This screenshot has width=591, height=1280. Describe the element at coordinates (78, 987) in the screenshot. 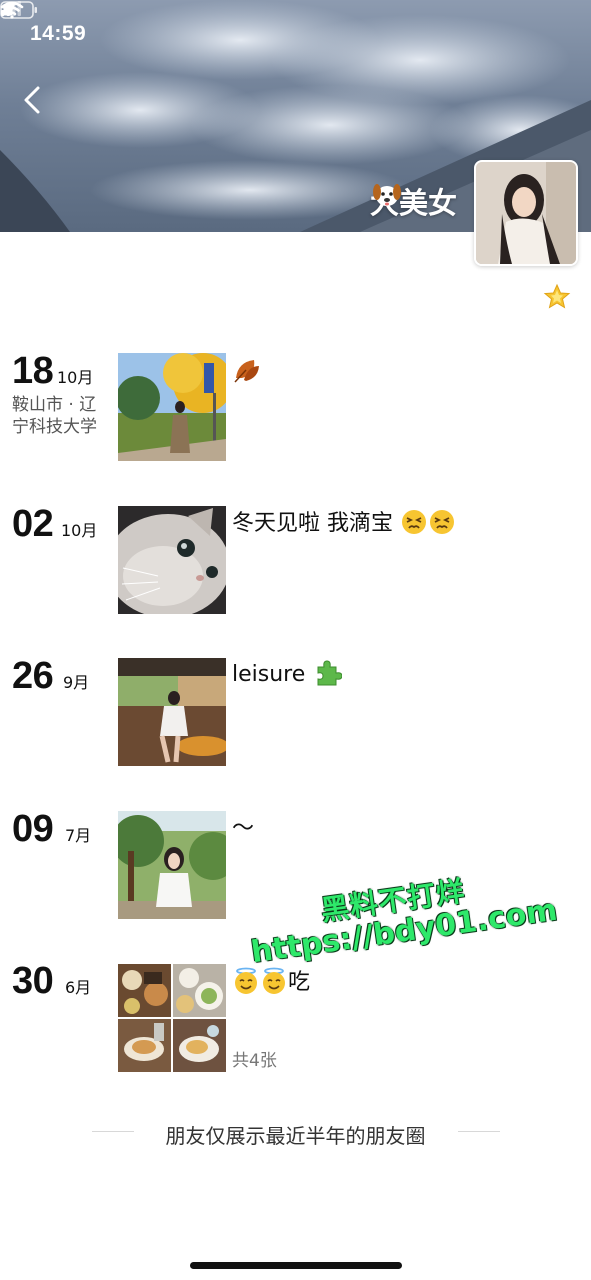

I see `post-month: 6月` at that location.